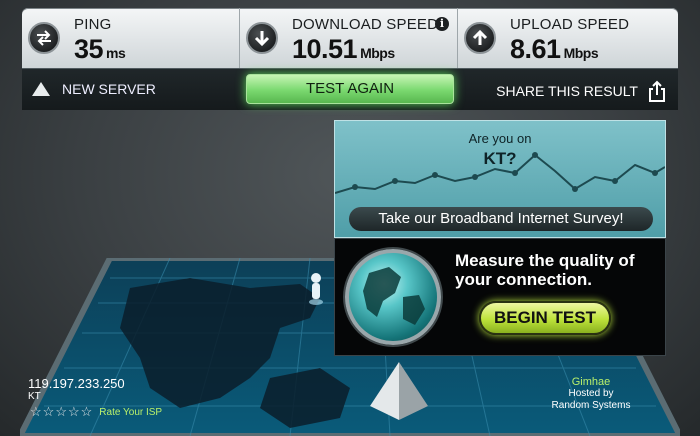 The height and width of the screenshot is (436, 700). I want to click on download-unit: Mbps, so click(377, 53).